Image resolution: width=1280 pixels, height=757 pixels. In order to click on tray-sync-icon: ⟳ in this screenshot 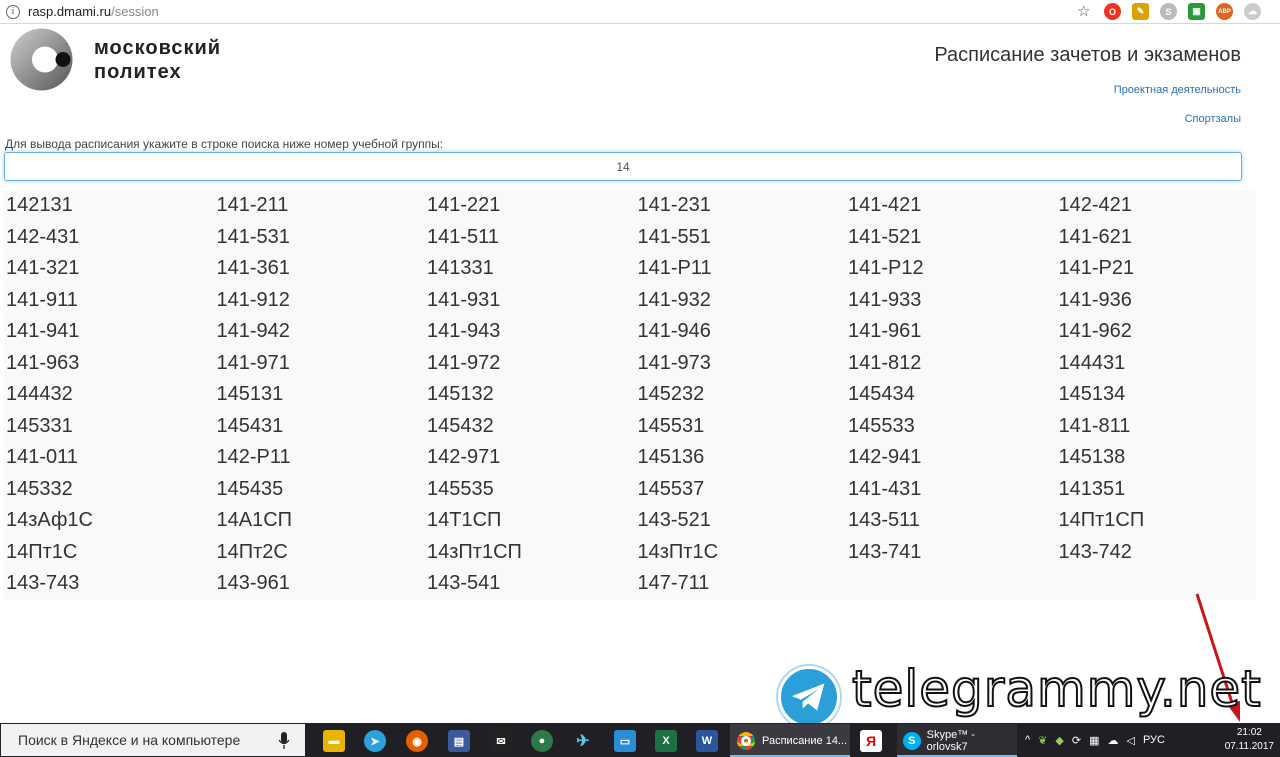, I will do `click(1076, 740)`.